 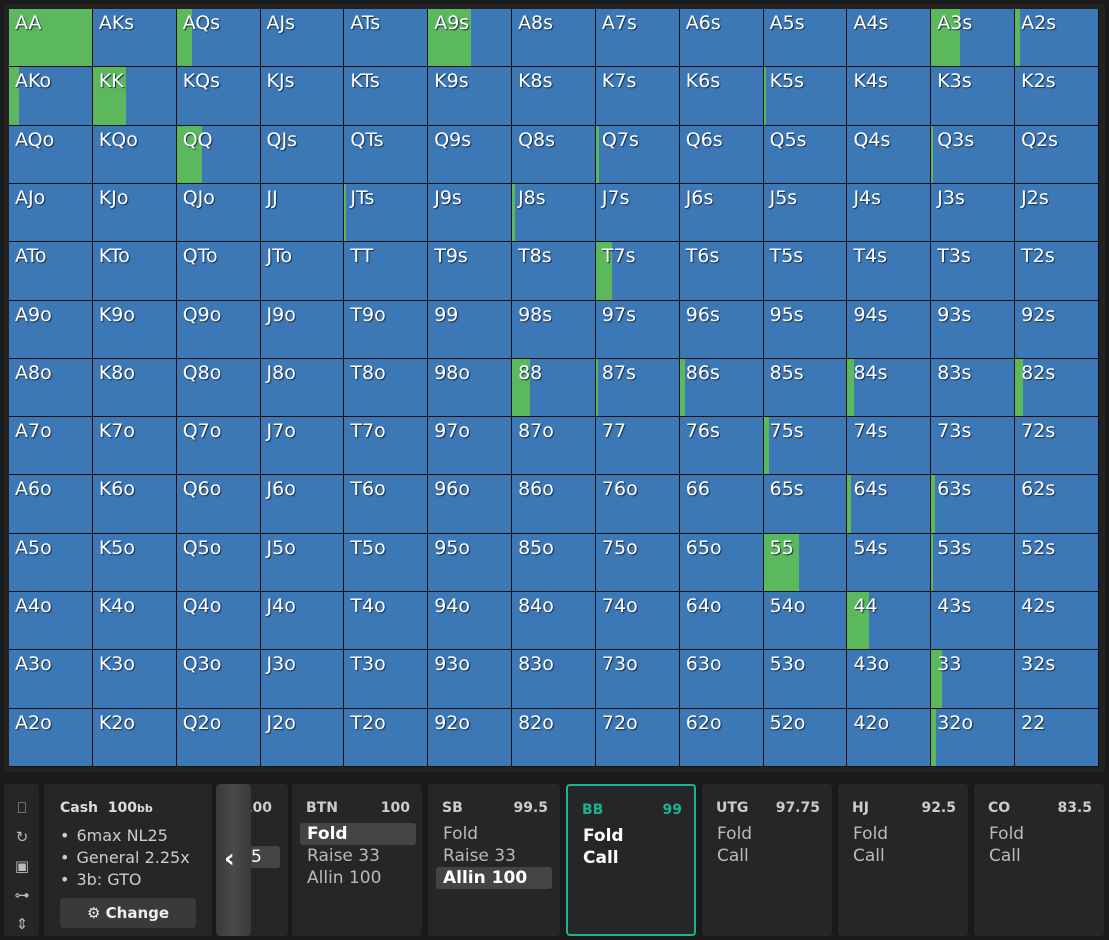 I want to click on hand-cell: 22, so click(x=1056, y=737).